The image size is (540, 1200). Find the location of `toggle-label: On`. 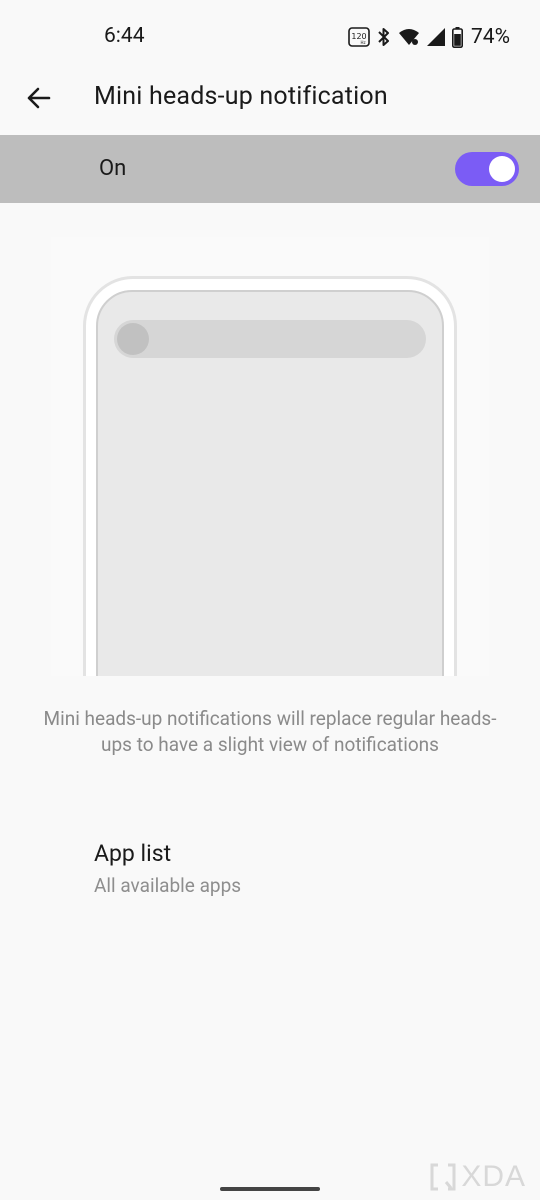

toggle-label: On is located at coordinates (113, 168).